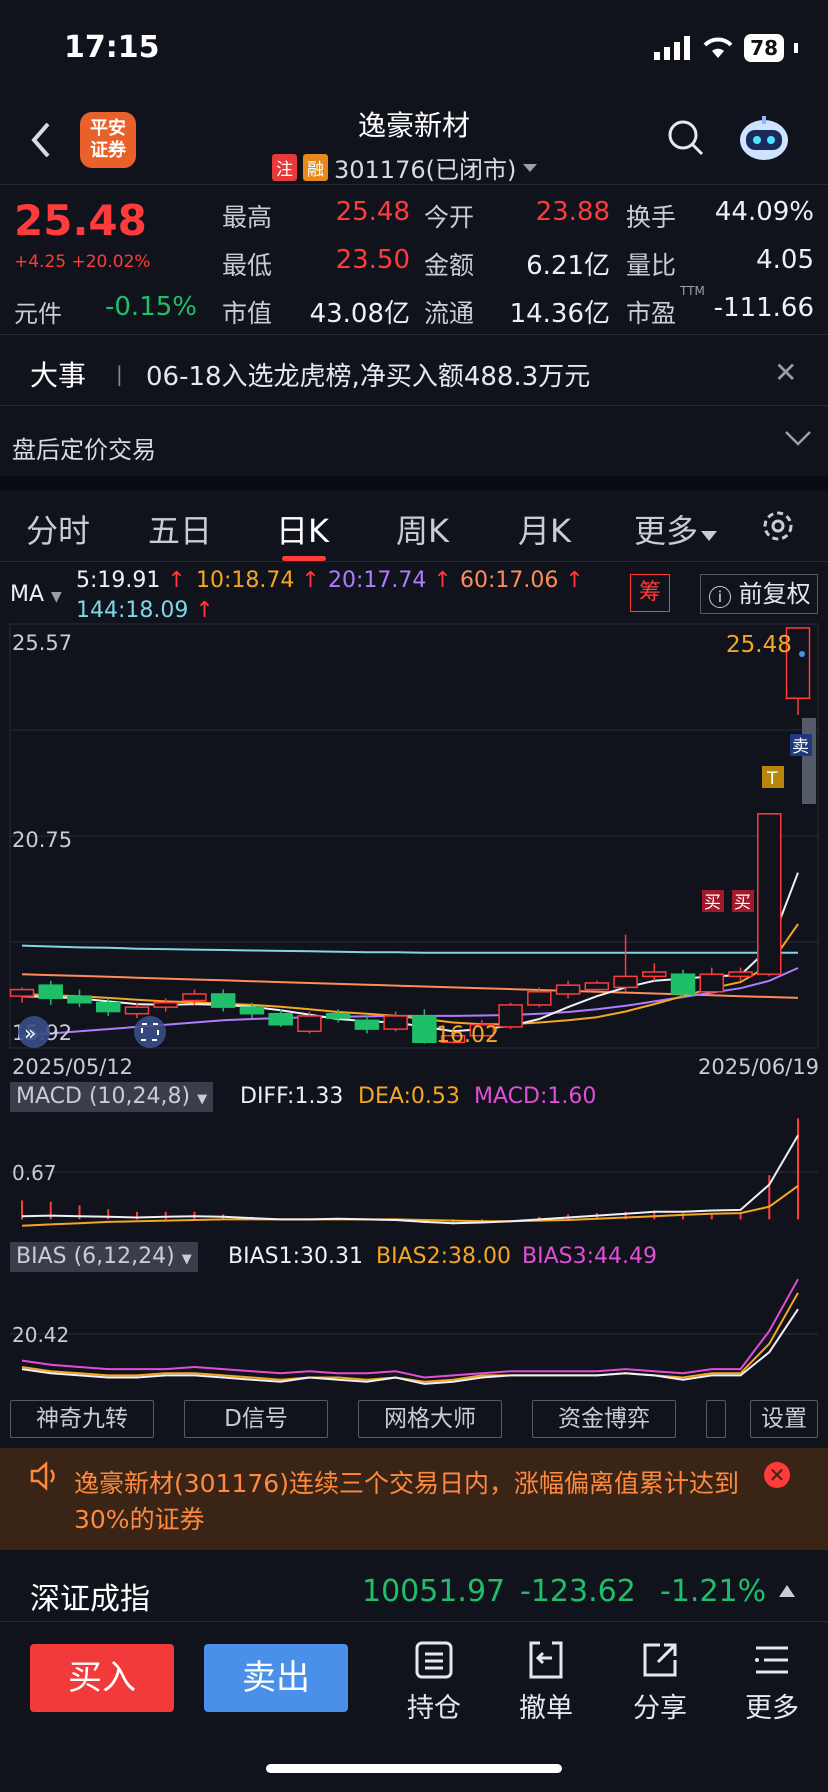 Image resolution: width=828 pixels, height=1792 pixels. Describe the element at coordinates (368, 374) in the screenshot. I see `event-text: 06-18入选龙虎榜,净买入额488.3万元` at that location.